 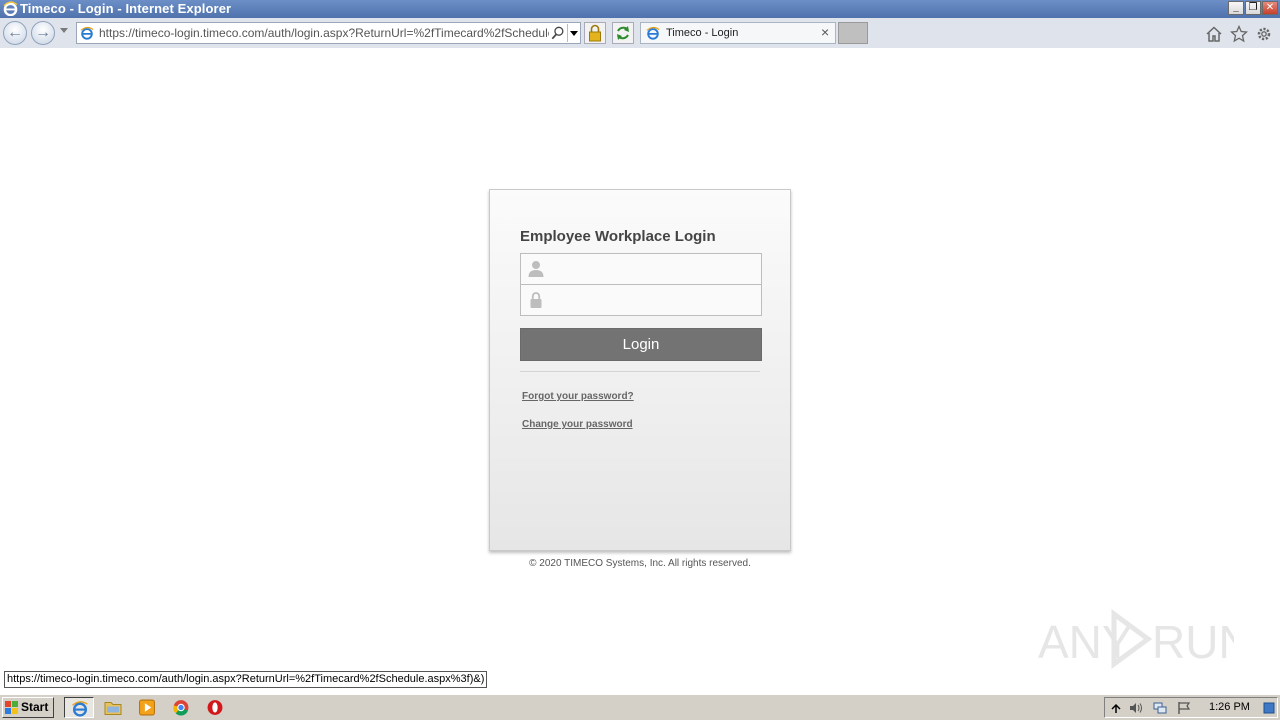 I want to click on taskbar: Start 1:26 PM, so click(x=640, y=707).